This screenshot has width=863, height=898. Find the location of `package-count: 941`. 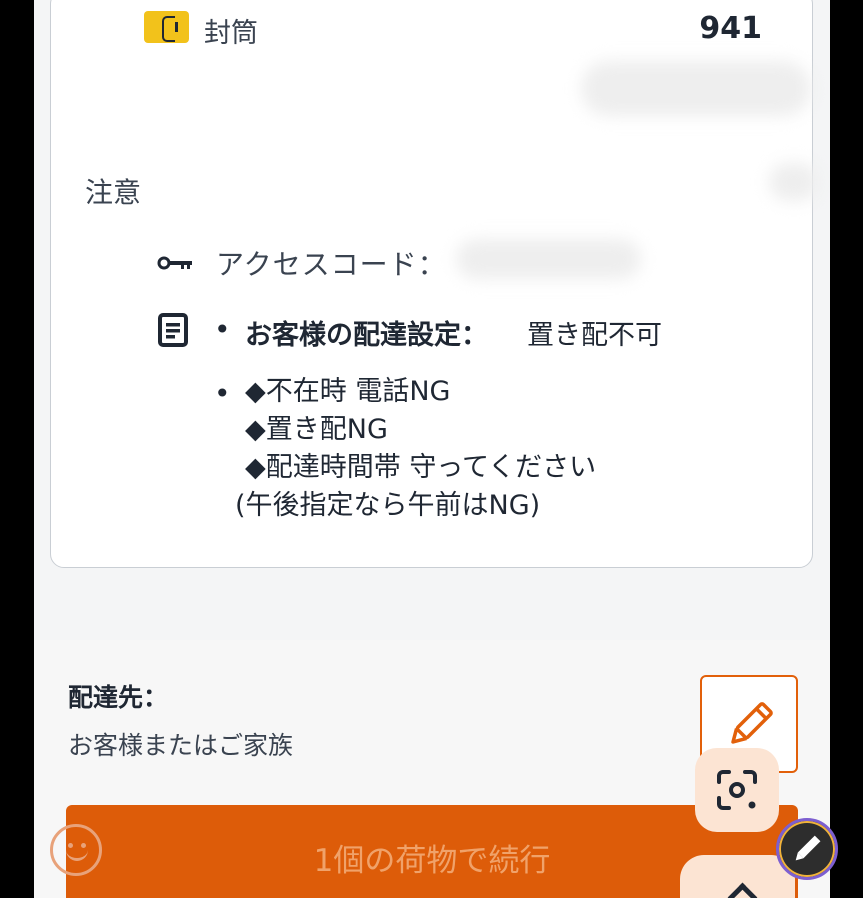

package-count: 941 is located at coordinates (730, 28).